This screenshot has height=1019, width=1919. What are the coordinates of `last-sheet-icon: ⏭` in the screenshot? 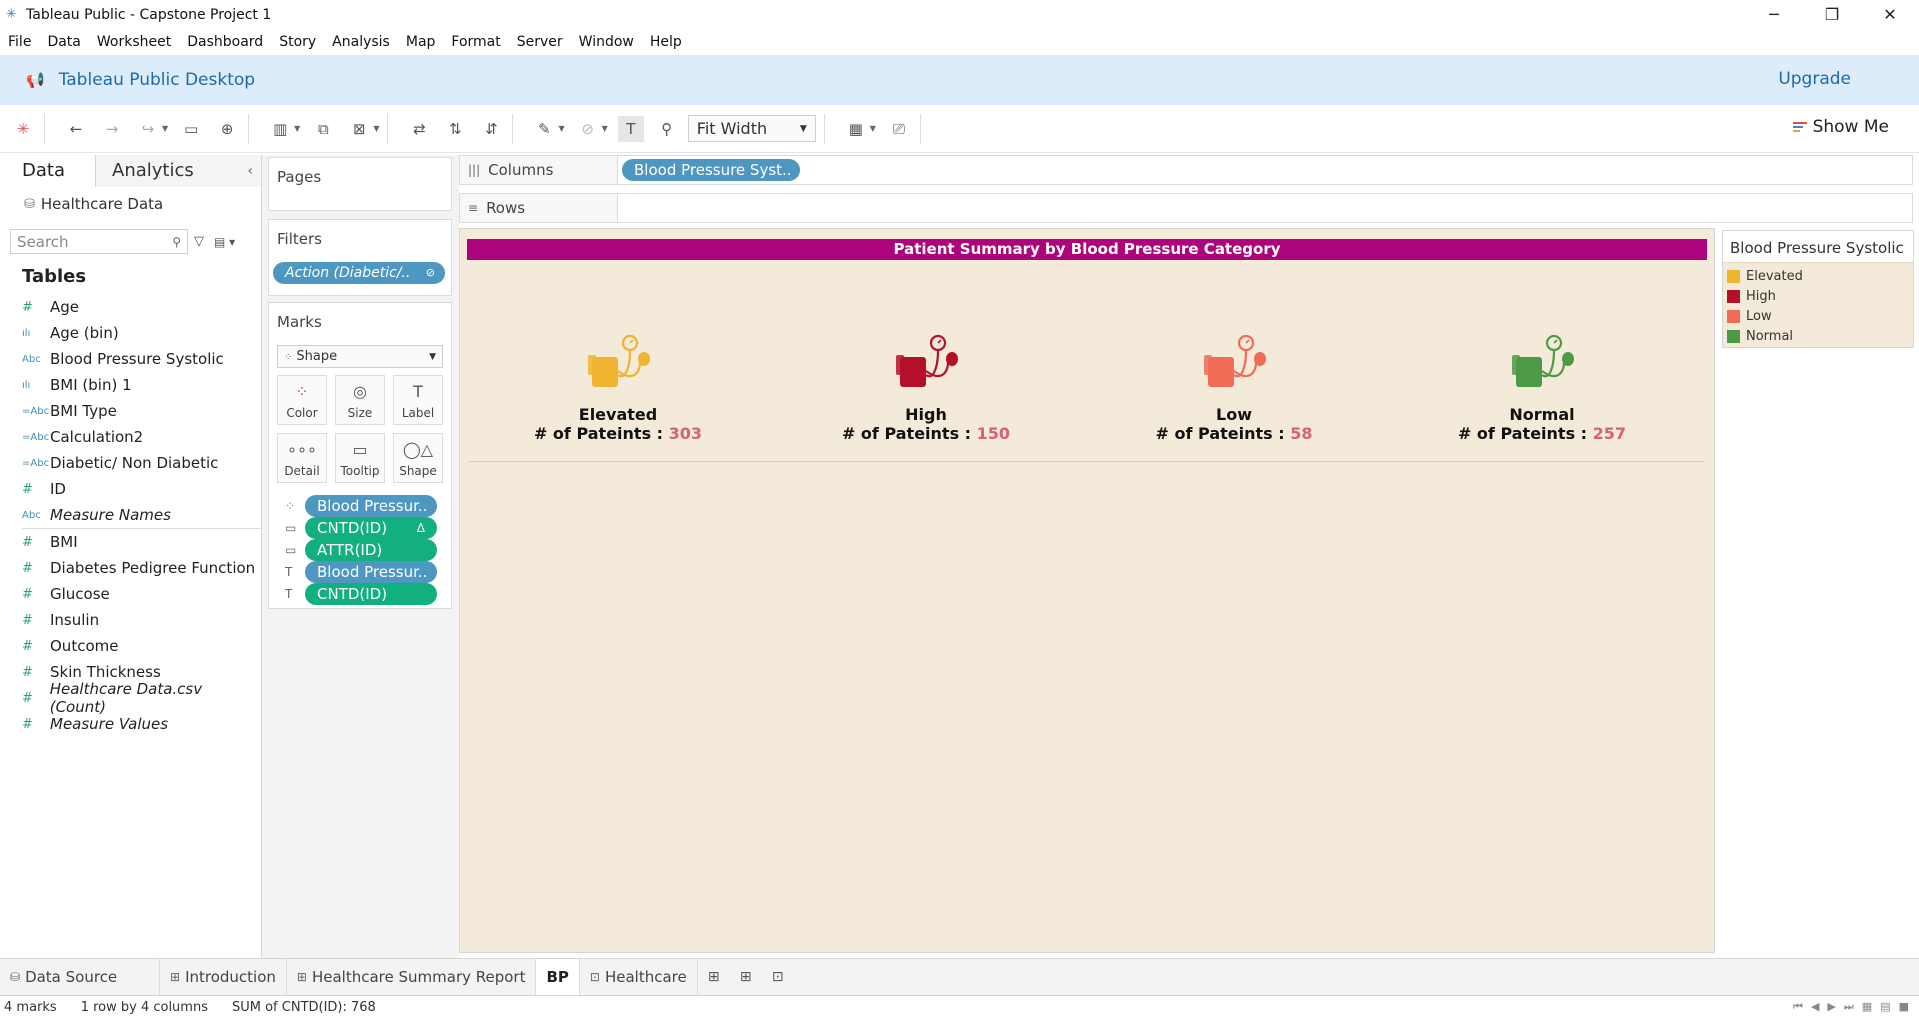 It's located at (1849, 1007).